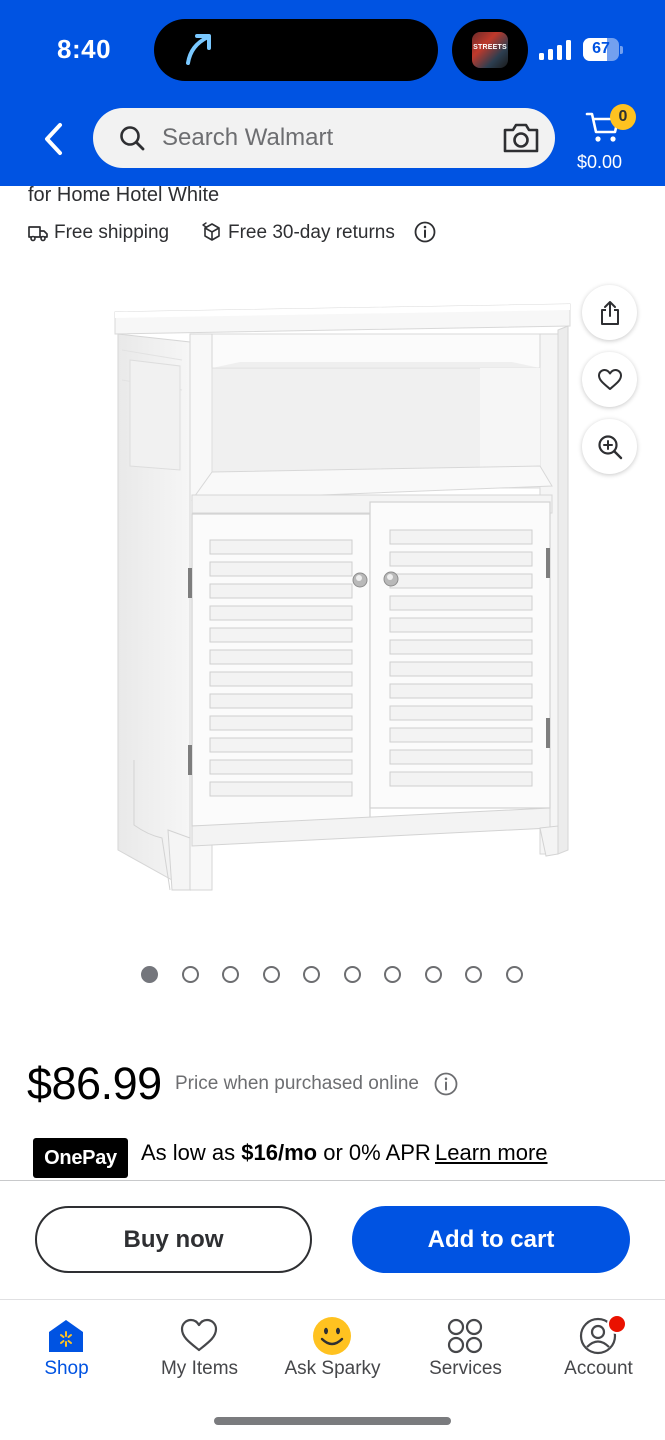  Describe the element at coordinates (598, 1368) in the screenshot. I see `tab-label: Account` at that location.